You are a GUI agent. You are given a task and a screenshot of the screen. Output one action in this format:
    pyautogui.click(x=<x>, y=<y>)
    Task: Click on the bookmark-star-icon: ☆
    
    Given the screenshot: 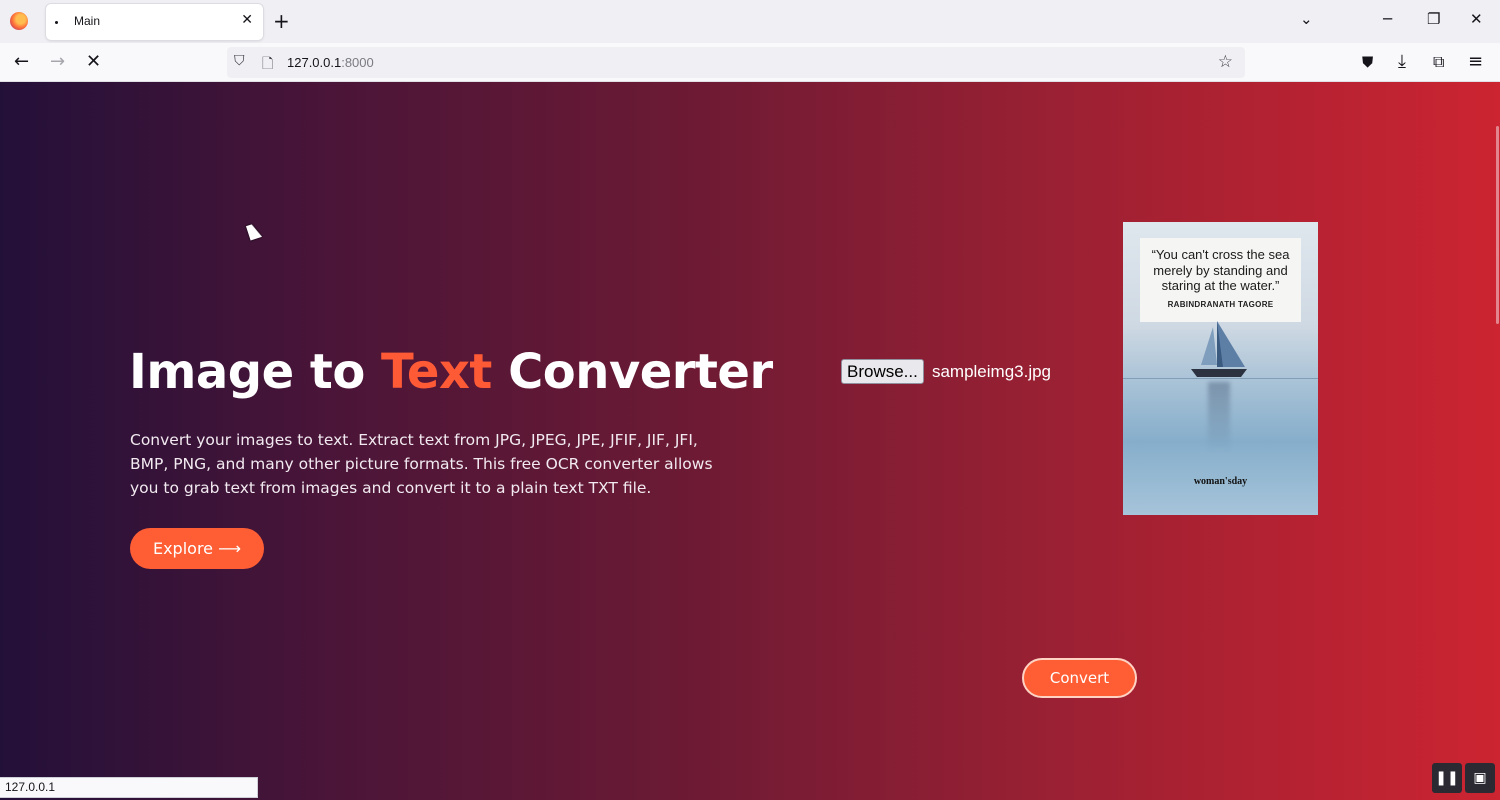 What is the action you would take?
    pyautogui.click(x=1225, y=62)
    